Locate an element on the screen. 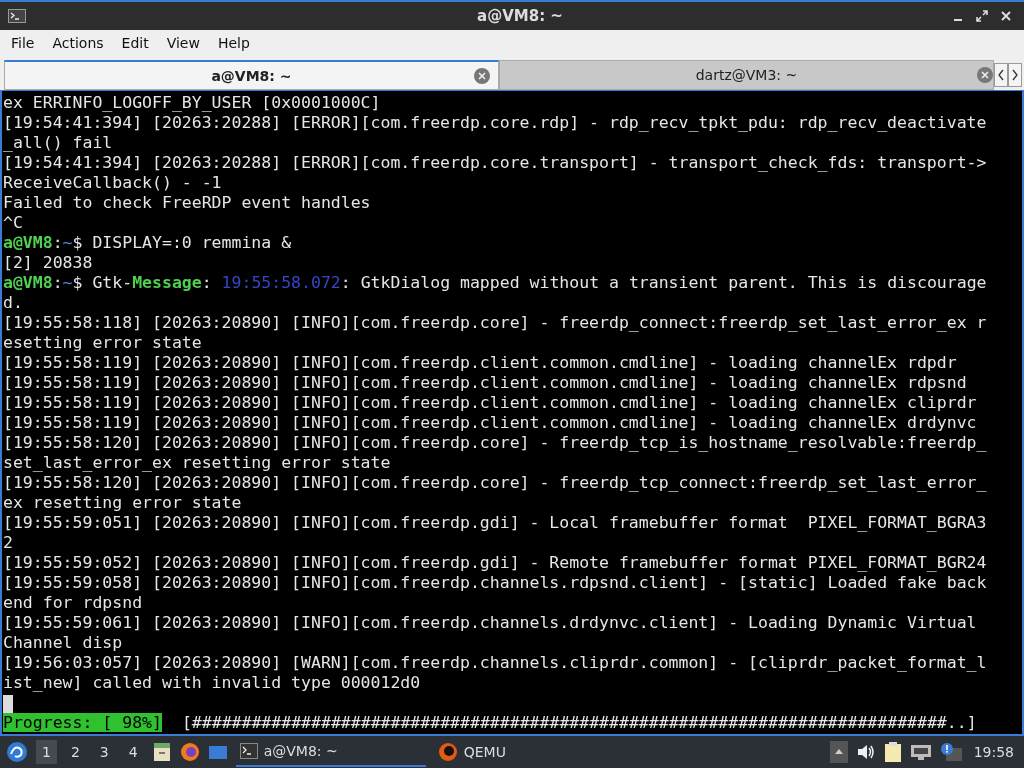 This screenshot has width=1024, height=768. window-title: a@VM8: ~ is located at coordinates (520, 16).